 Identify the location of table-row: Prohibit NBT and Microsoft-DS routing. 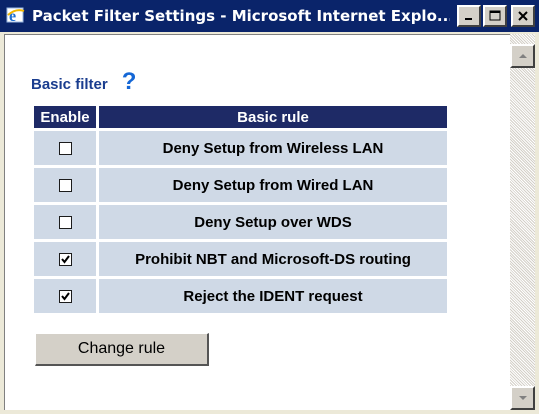
(240, 259).